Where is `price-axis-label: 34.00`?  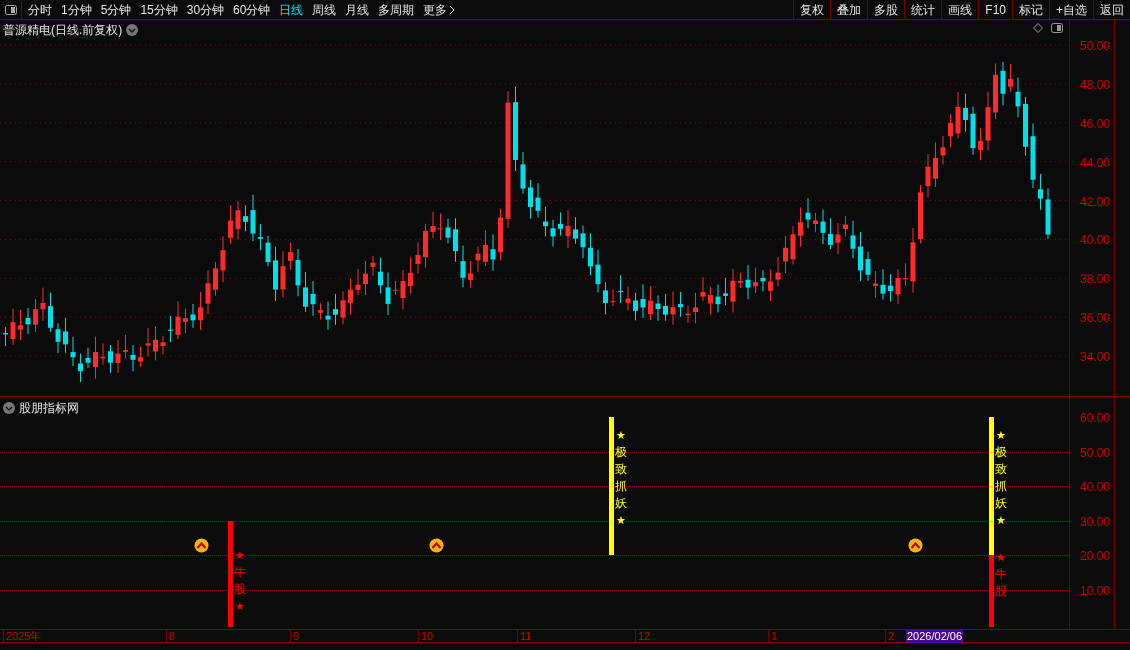
price-axis-label: 34.00 is located at coordinates (1095, 358).